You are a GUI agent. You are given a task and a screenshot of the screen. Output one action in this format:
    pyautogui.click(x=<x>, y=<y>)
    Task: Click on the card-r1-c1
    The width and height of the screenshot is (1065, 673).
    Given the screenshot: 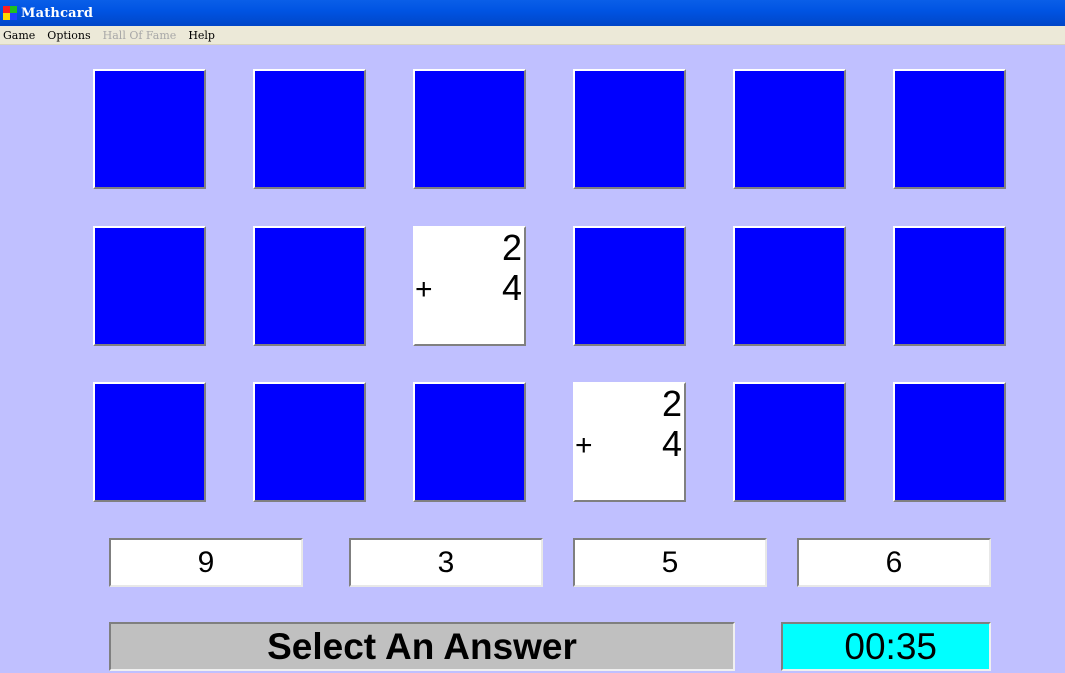 What is the action you would take?
    pyautogui.click(x=149, y=129)
    